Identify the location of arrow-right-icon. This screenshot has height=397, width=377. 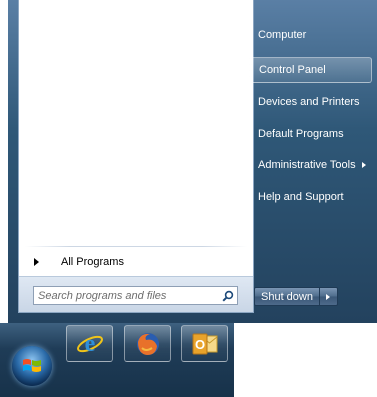
(328, 296).